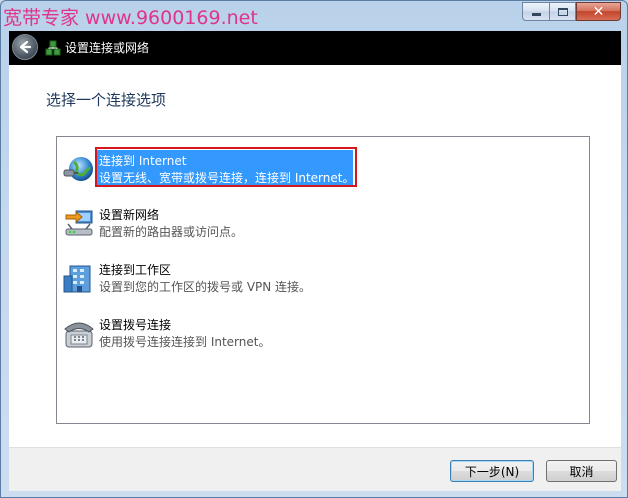 The height and width of the screenshot is (498, 628). What do you see at coordinates (185, 342) in the screenshot?
I see `option-description: 使用拨号连接连接到 Internet。` at bounding box center [185, 342].